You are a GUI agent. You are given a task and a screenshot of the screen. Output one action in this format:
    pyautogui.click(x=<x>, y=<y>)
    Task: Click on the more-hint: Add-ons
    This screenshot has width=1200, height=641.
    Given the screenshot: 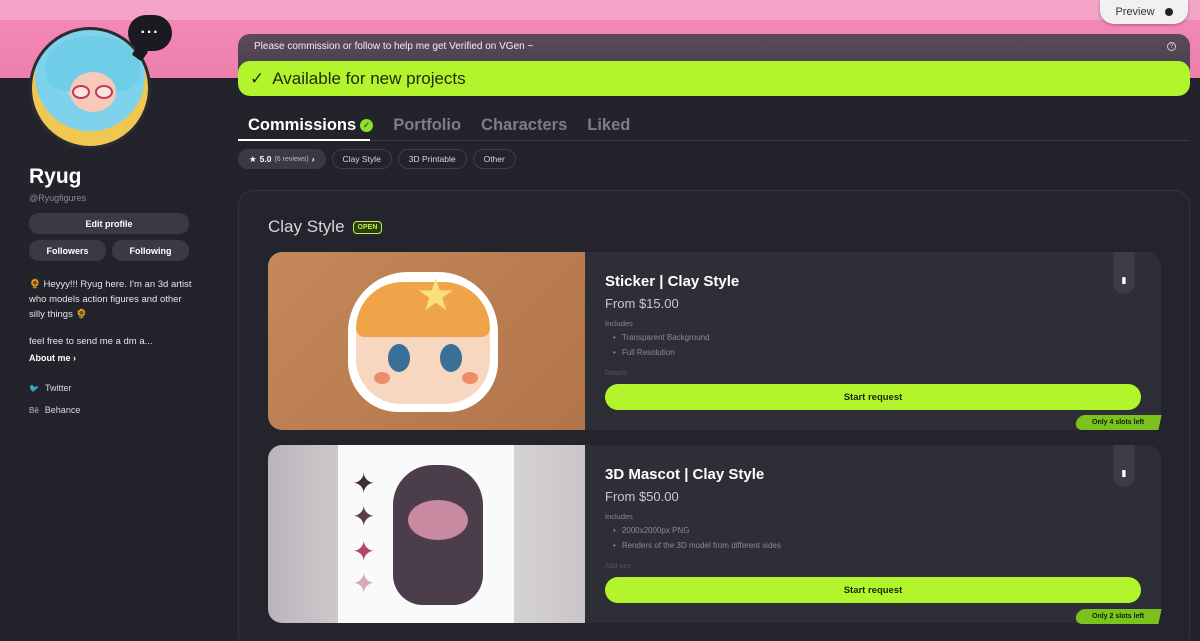 What is the action you would take?
    pyautogui.click(x=618, y=566)
    